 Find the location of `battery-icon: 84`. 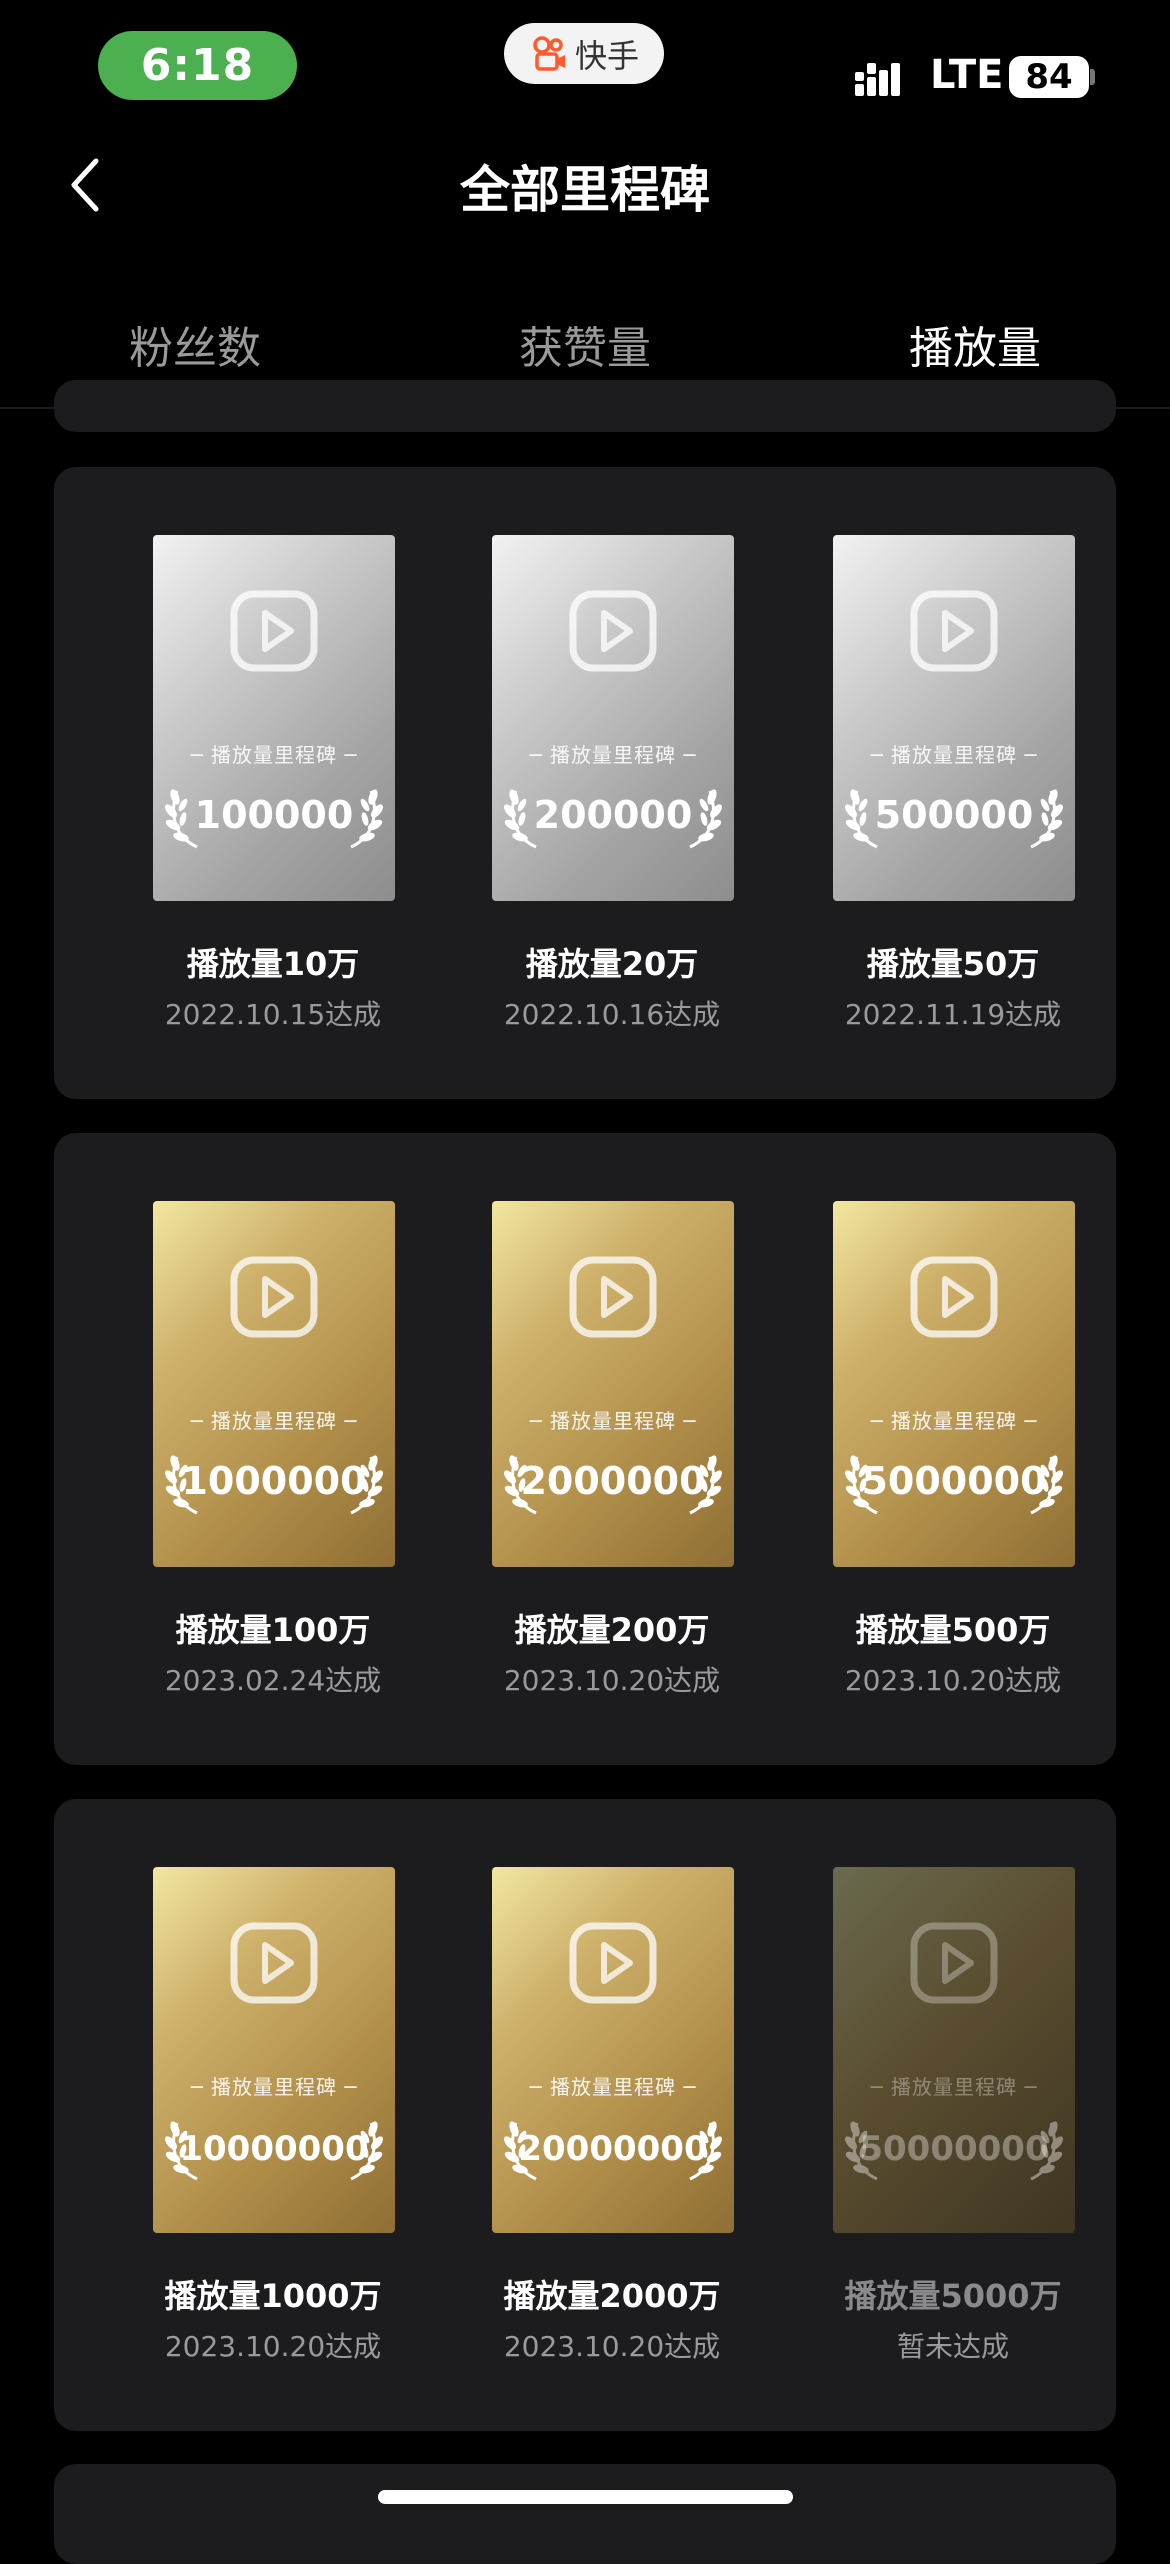

battery-icon: 84 is located at coordinates (1049, 77).